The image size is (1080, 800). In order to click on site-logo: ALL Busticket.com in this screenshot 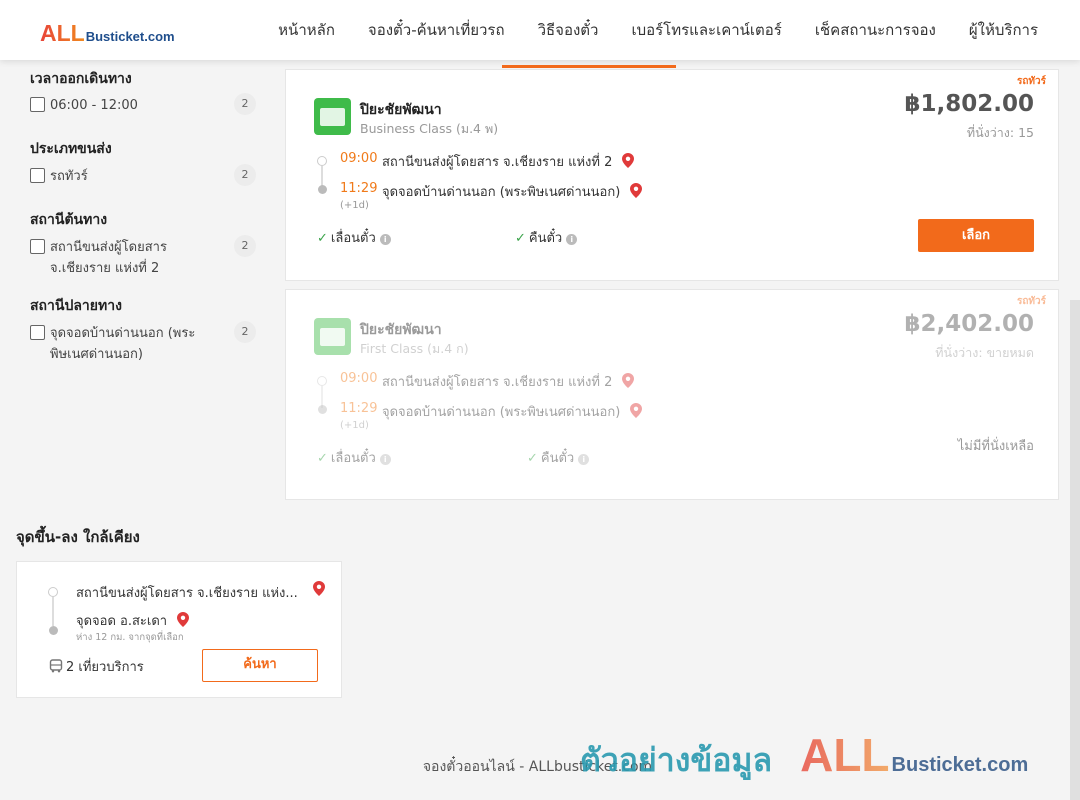, I will do `click(107, 33)`.